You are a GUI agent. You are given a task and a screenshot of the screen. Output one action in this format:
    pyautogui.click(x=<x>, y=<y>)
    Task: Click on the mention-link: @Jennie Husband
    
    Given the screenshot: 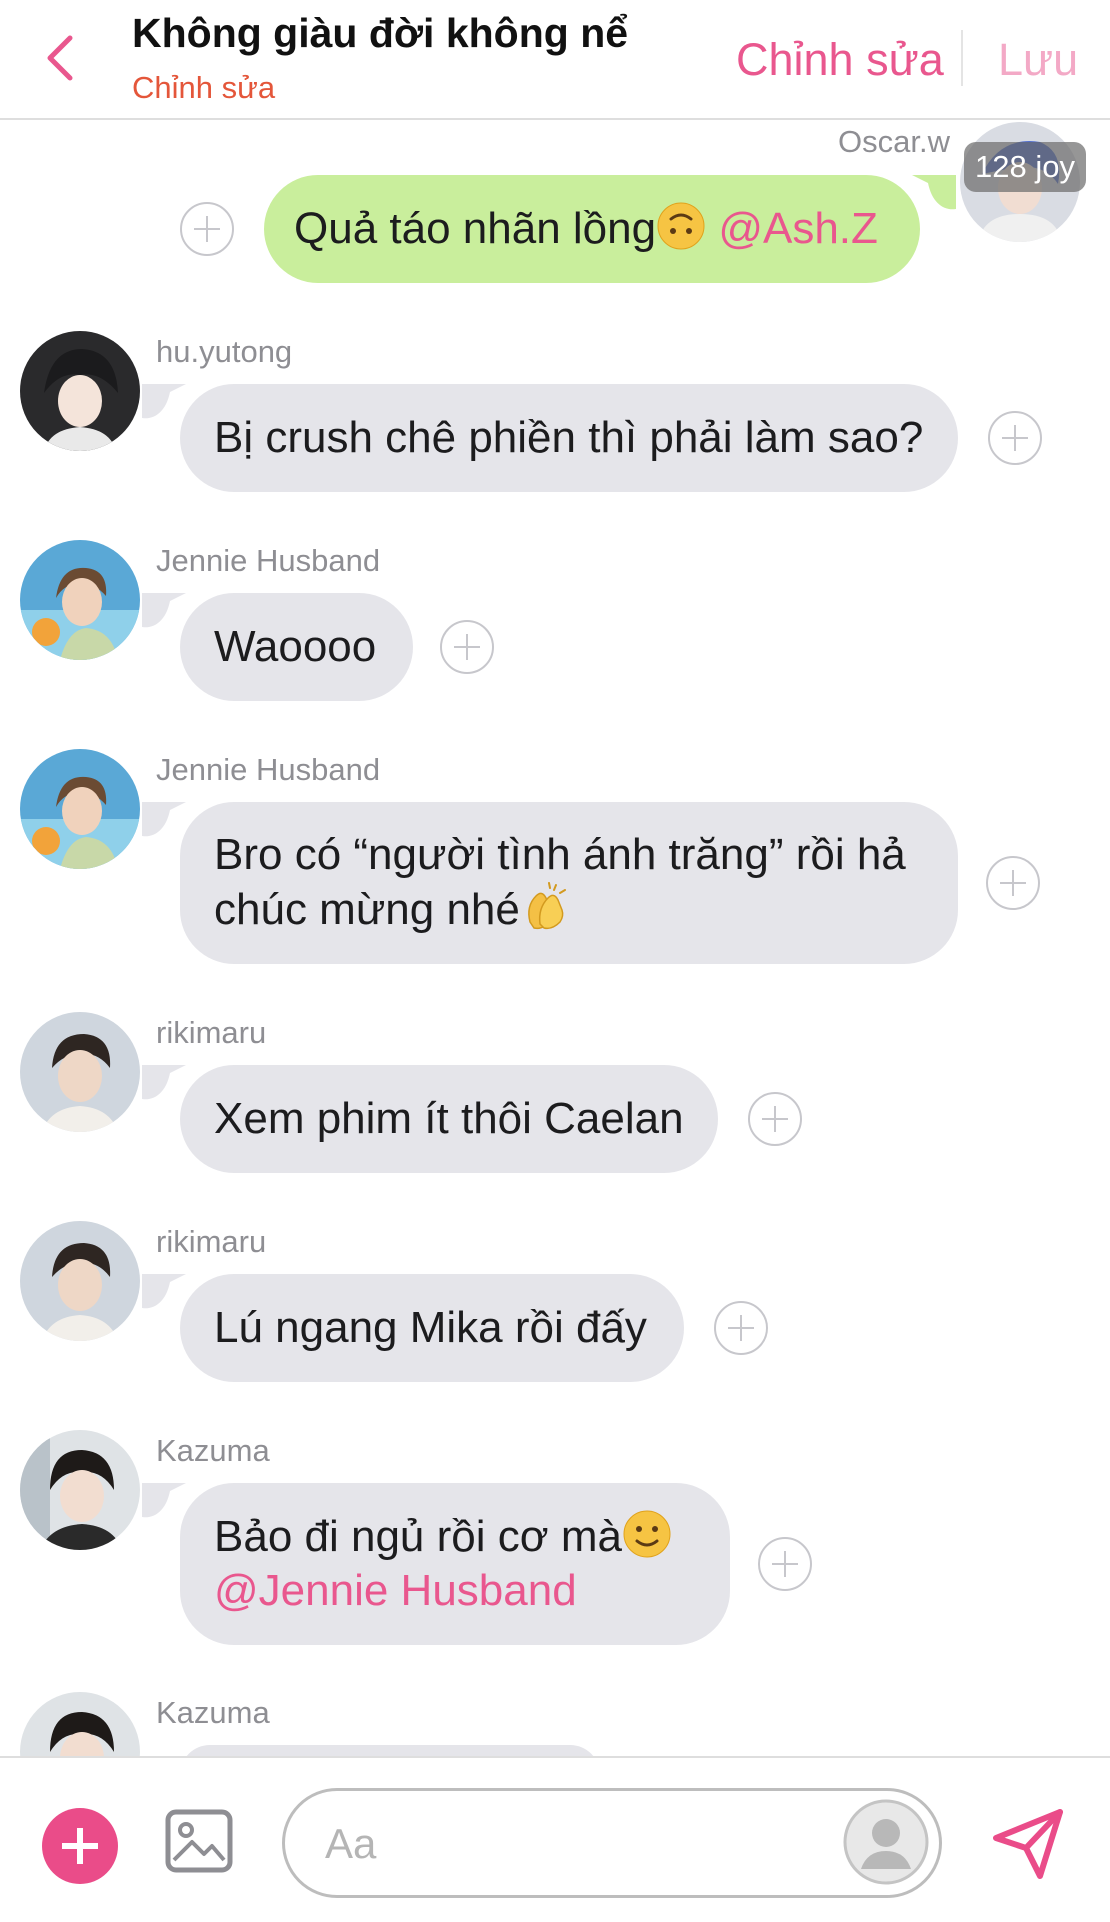 What is the action you would take?
    pyautogui.click(x=455, y=1591)
    